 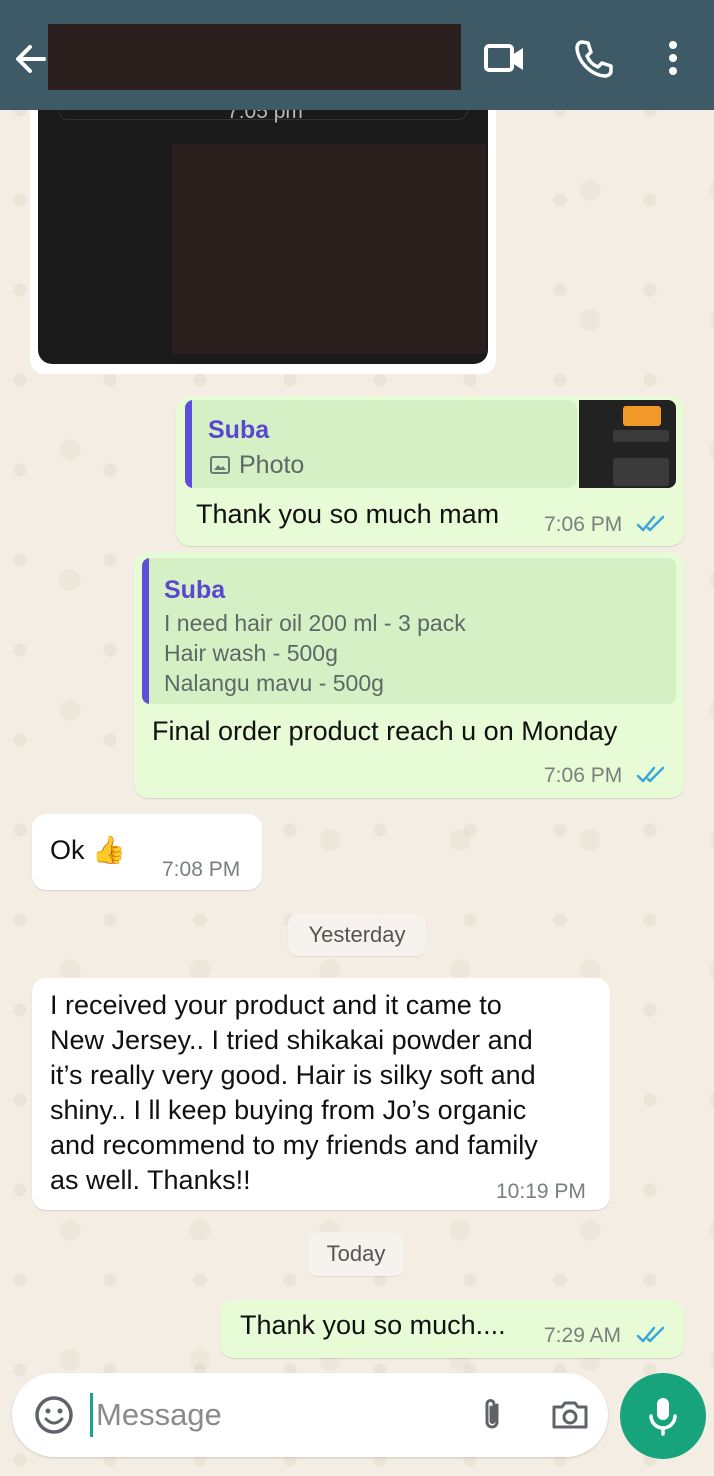 I want to click on message-text: Final order product reach u on Monday, so click(x=385, y=731).